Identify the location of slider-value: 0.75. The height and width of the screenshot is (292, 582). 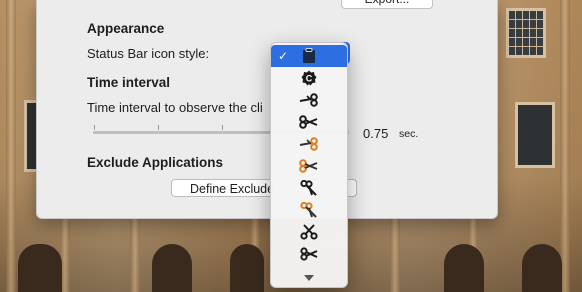
(376, 133).